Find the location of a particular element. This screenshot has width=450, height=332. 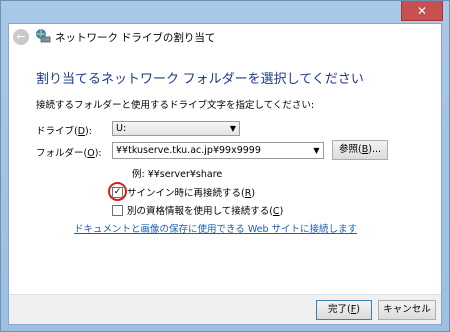

network-drive-icon is located at coordinates (43, 36).